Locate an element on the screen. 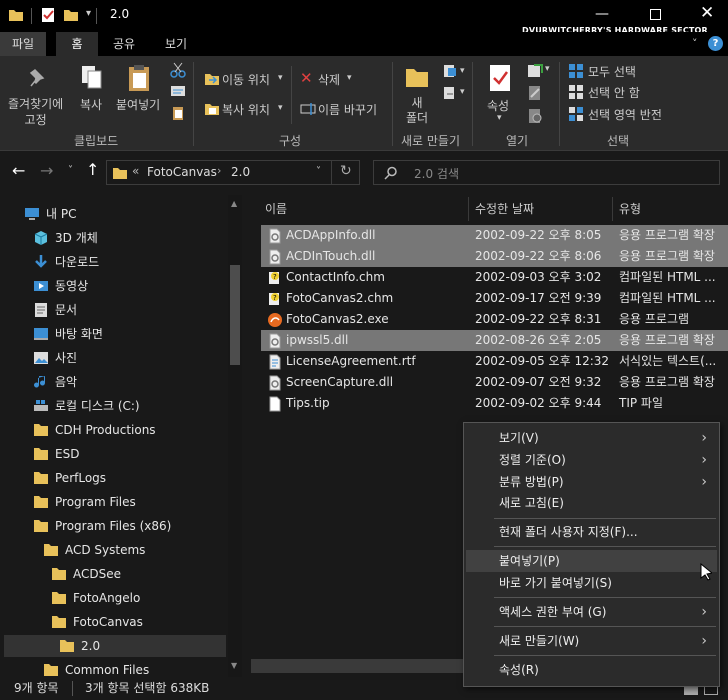 The width and height of the screenshot is (728, 700). file-row: FotoCanvas2.exe 2002-09-22 오후 8:31 응용 프로그램 is located at coordinates (494, 319).